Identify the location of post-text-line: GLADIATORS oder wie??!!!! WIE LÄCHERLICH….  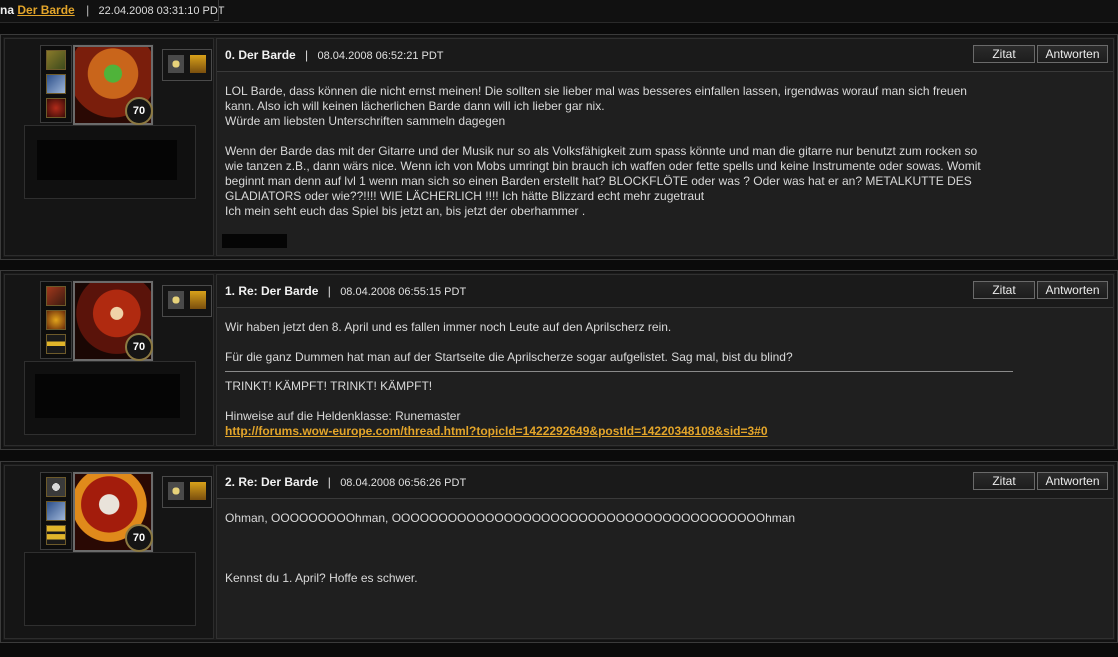
(465, 196).